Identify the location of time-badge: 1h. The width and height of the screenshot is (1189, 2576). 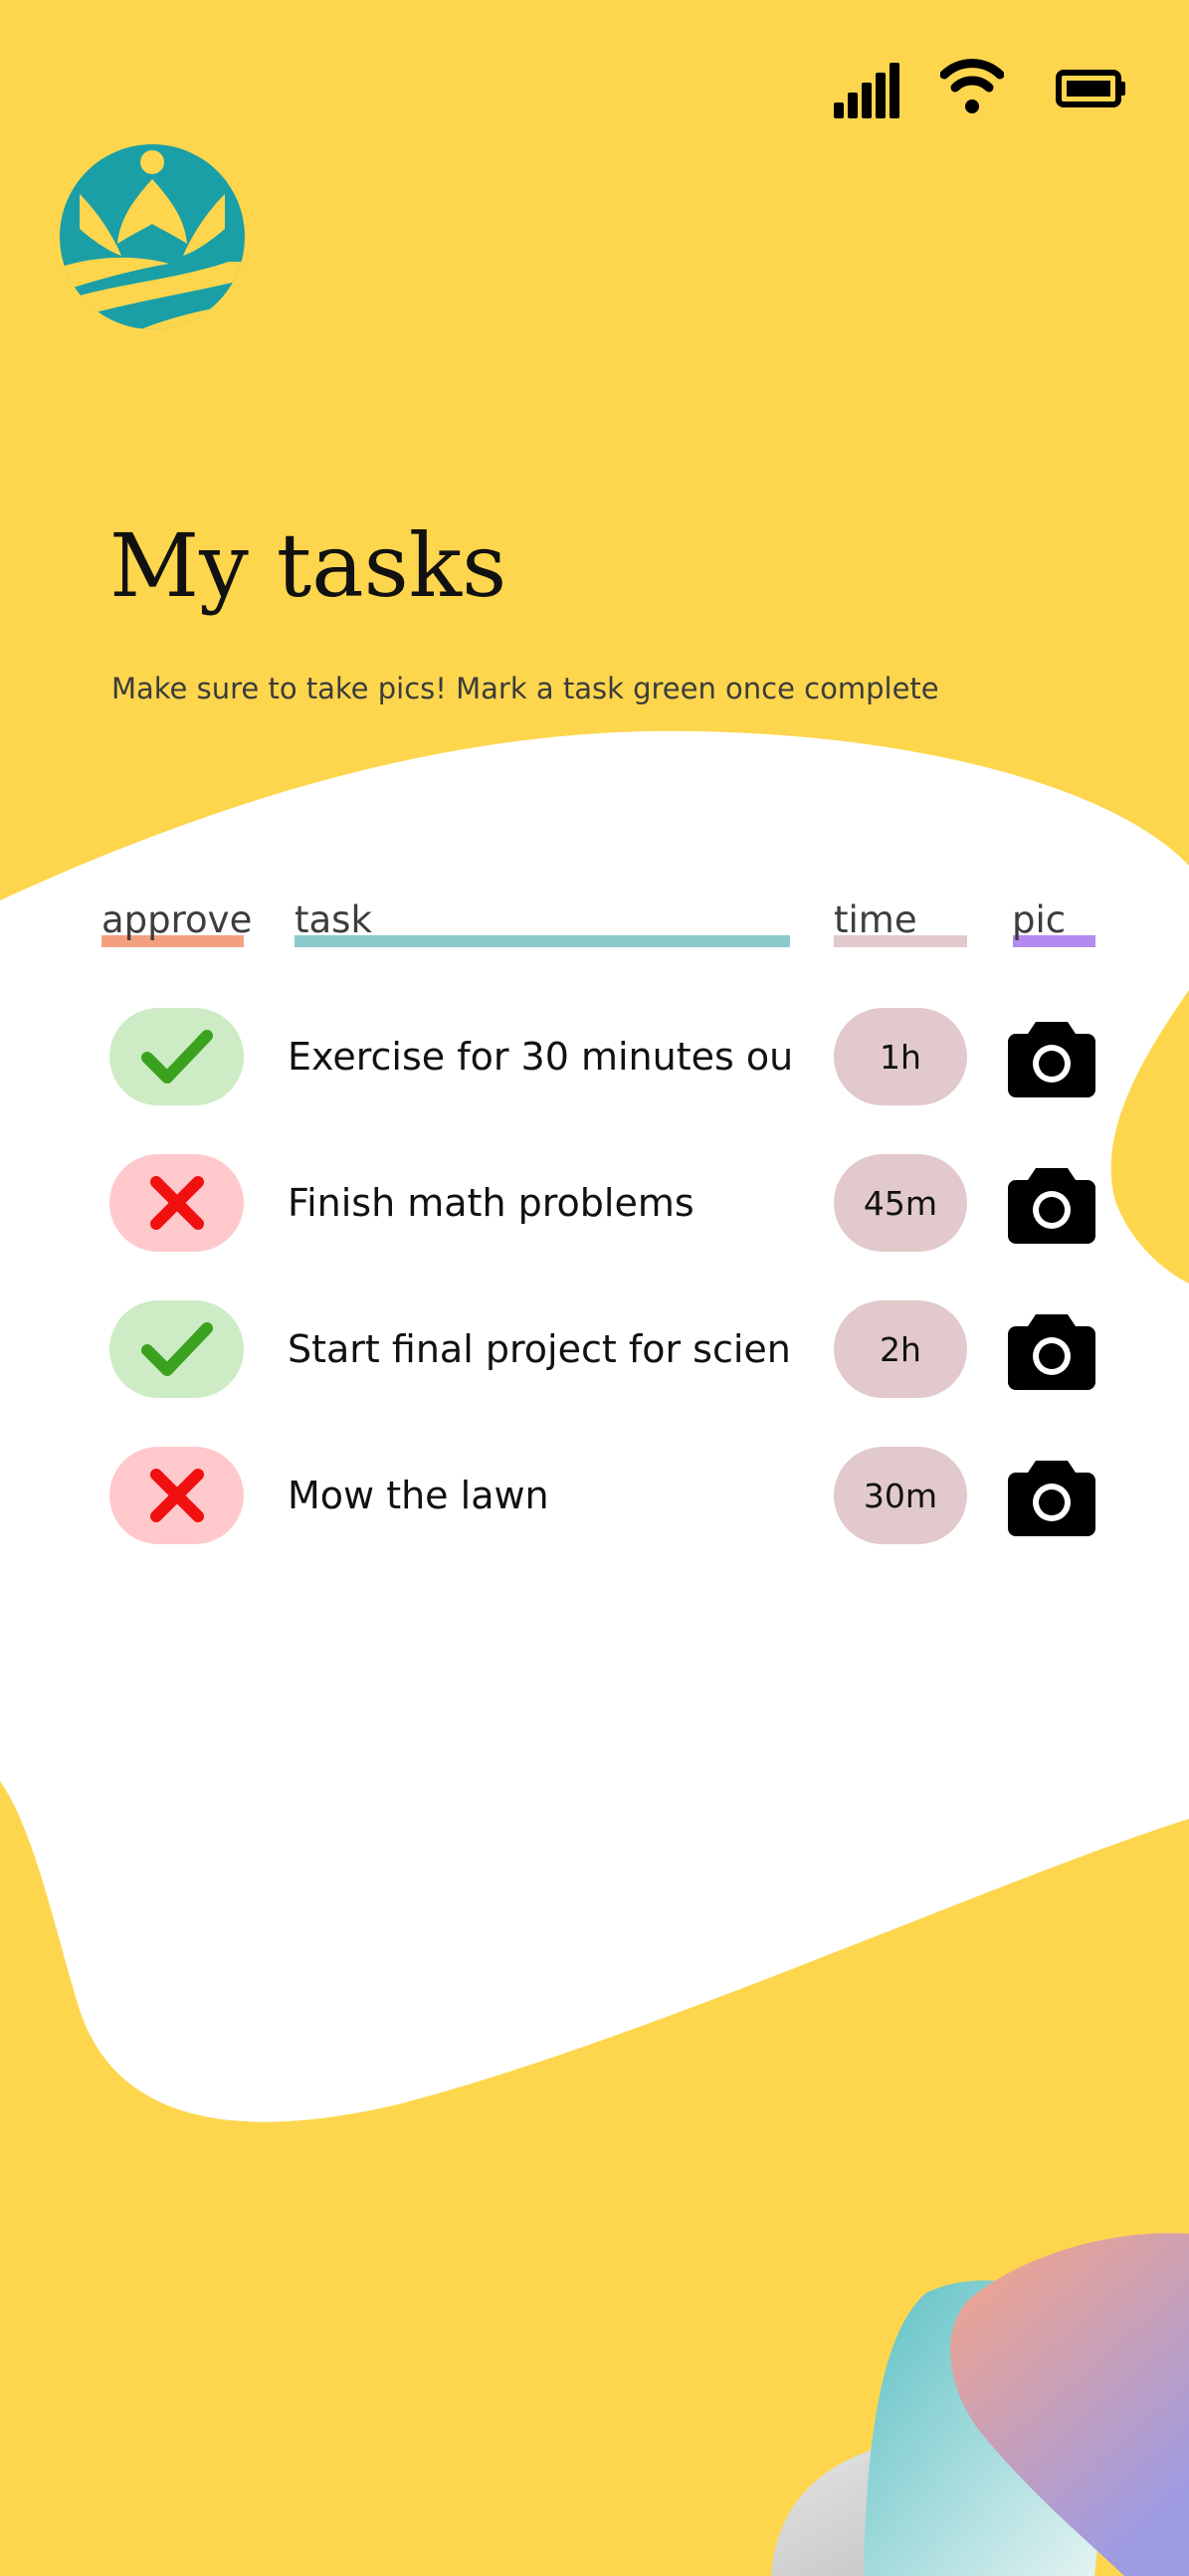
(900, 1056).